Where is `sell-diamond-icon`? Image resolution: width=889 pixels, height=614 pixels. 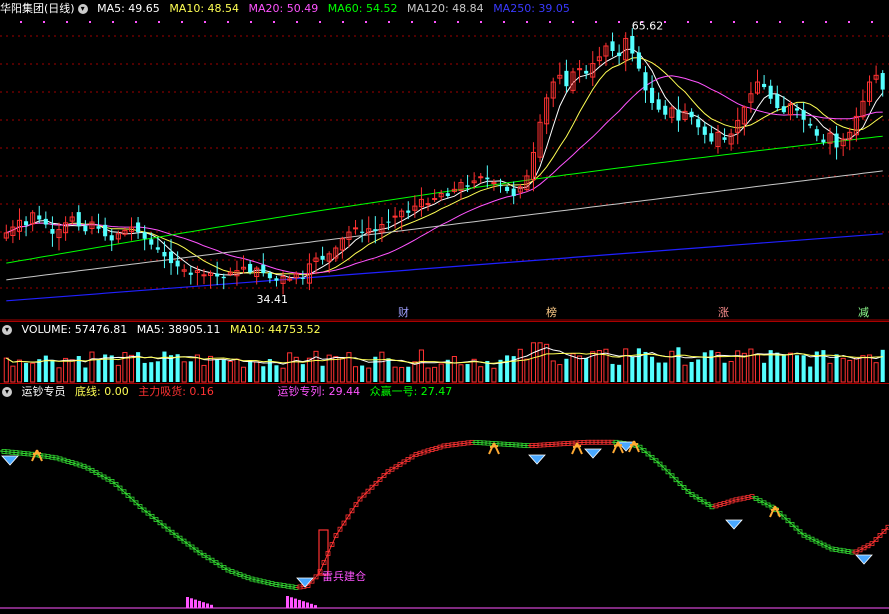
sell-diamond-icon is located at coordinates (593, 453).